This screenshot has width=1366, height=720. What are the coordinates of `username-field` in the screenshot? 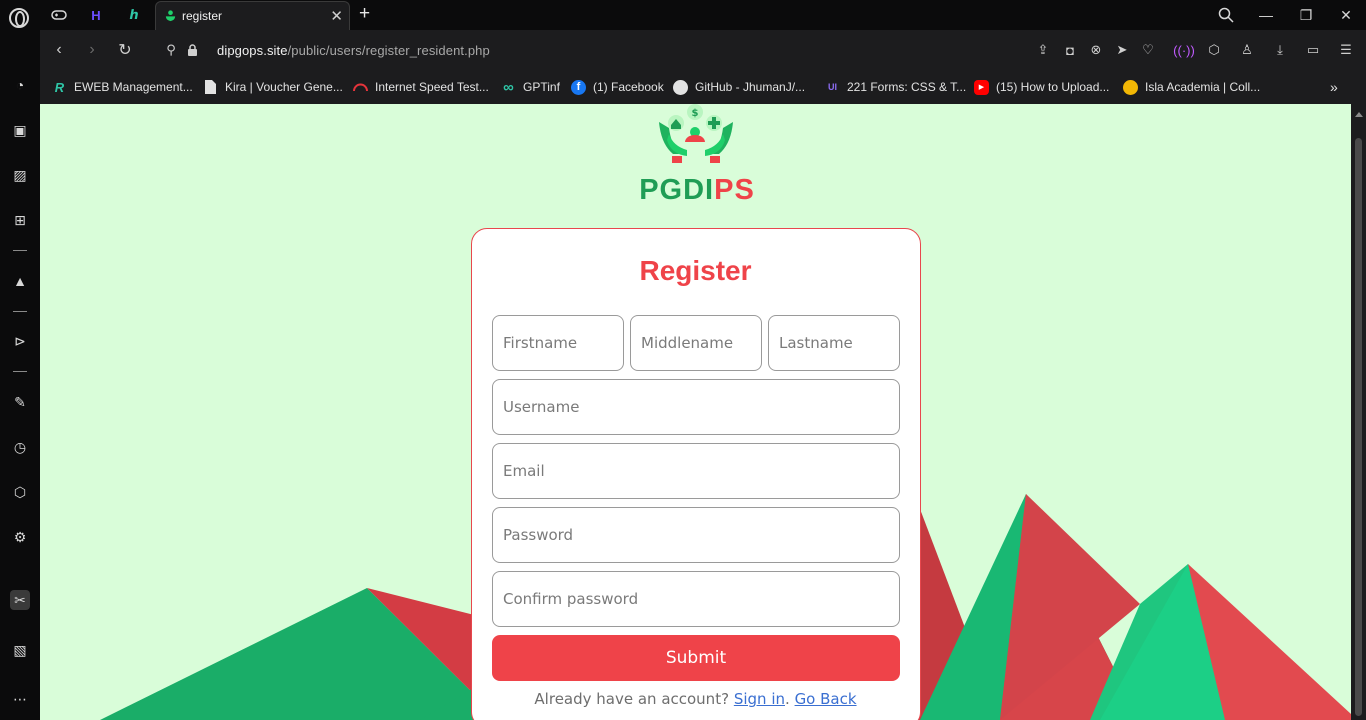 It's located at (696, 407).